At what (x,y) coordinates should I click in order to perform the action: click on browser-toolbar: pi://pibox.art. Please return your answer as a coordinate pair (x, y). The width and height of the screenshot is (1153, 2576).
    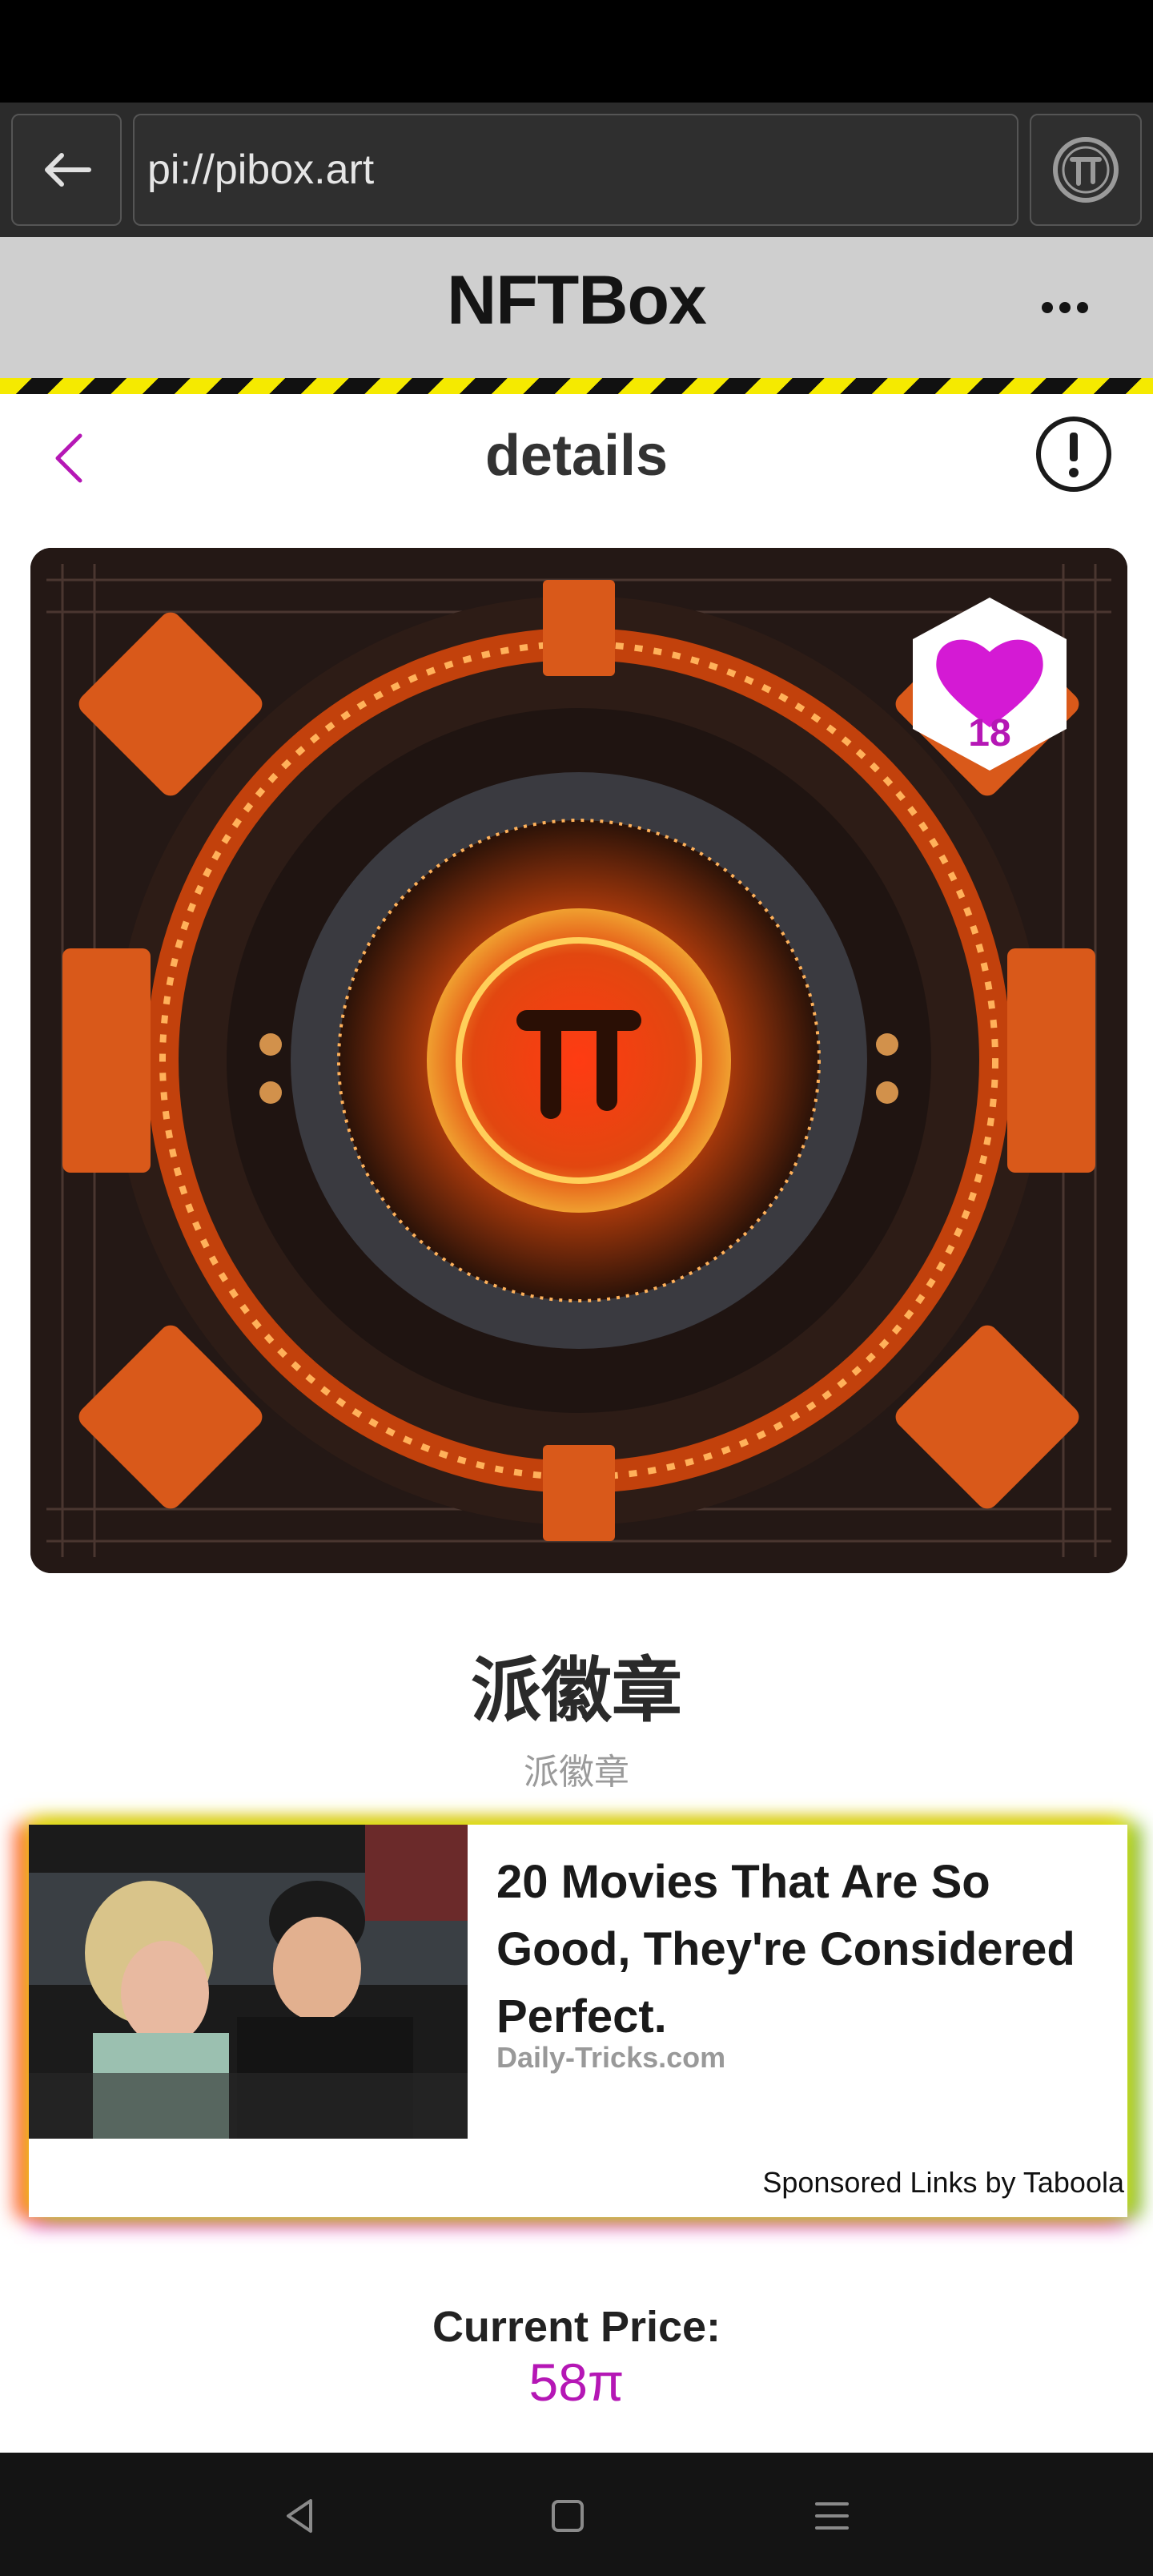
    Looking at the image, I should click on (576, 170).